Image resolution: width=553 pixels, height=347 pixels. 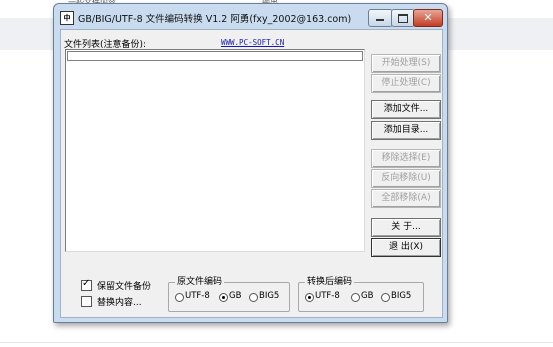 I want to click on checkmark-icon: ✓, so click(x=86, y=283).